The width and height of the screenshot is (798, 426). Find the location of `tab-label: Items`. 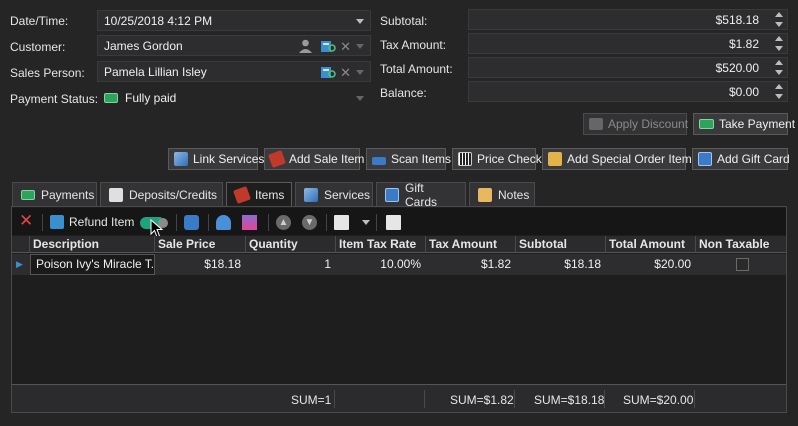

tab-label: Items is located at coordinates (270, 195).